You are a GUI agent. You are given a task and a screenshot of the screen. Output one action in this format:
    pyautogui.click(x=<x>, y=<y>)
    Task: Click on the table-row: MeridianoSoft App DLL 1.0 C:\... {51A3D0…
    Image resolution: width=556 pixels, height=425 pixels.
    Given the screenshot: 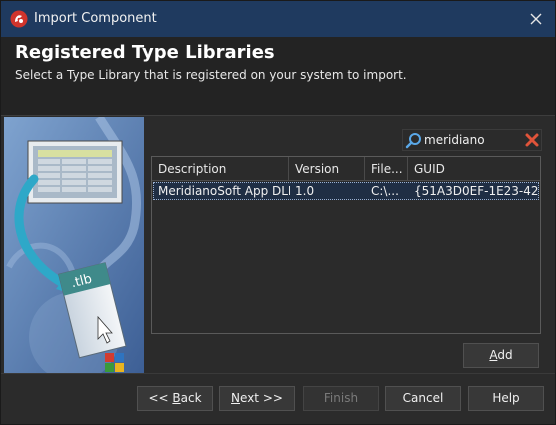 What is the action you would take?
    pyautogui.click(x=346, y=191)
    